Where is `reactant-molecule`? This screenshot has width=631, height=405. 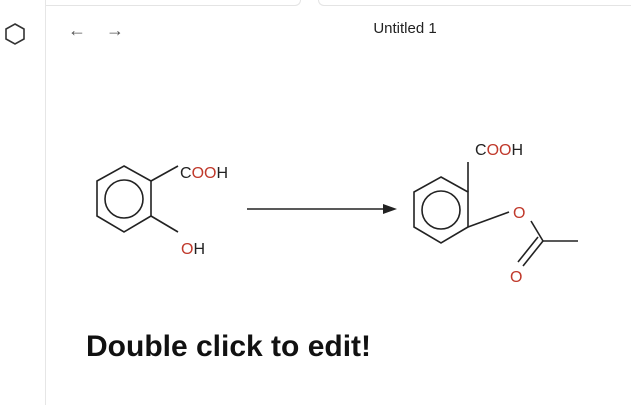
reactant-molecule is located at coordinates (137, 199).